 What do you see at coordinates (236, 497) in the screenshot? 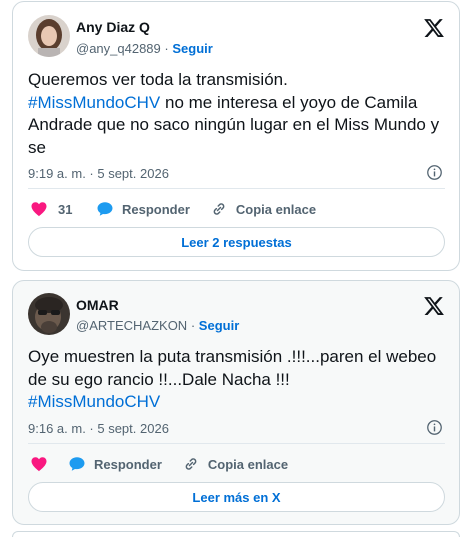
I see `read-more-button: Leer más en X` at bounding box center [236, 497].